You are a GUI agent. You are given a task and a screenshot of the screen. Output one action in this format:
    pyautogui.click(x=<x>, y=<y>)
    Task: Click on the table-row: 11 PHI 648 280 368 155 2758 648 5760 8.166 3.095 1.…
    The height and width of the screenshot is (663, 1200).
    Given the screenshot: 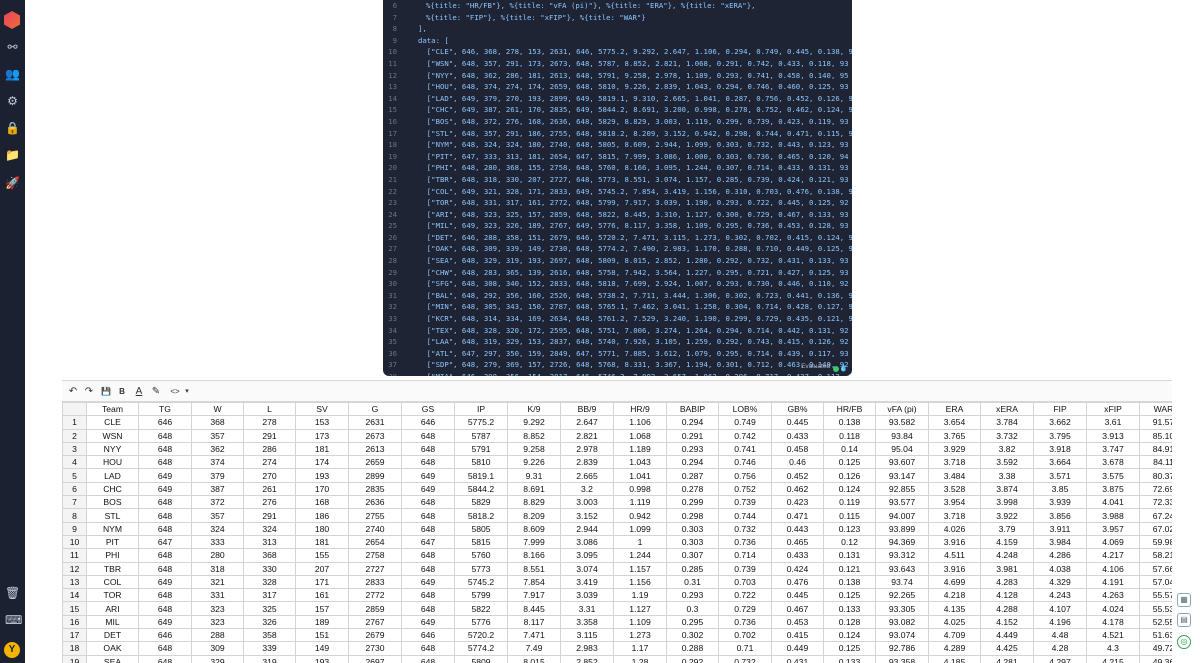 What is the action you would take?
    pyautogui.click(x=617, y=555)
    